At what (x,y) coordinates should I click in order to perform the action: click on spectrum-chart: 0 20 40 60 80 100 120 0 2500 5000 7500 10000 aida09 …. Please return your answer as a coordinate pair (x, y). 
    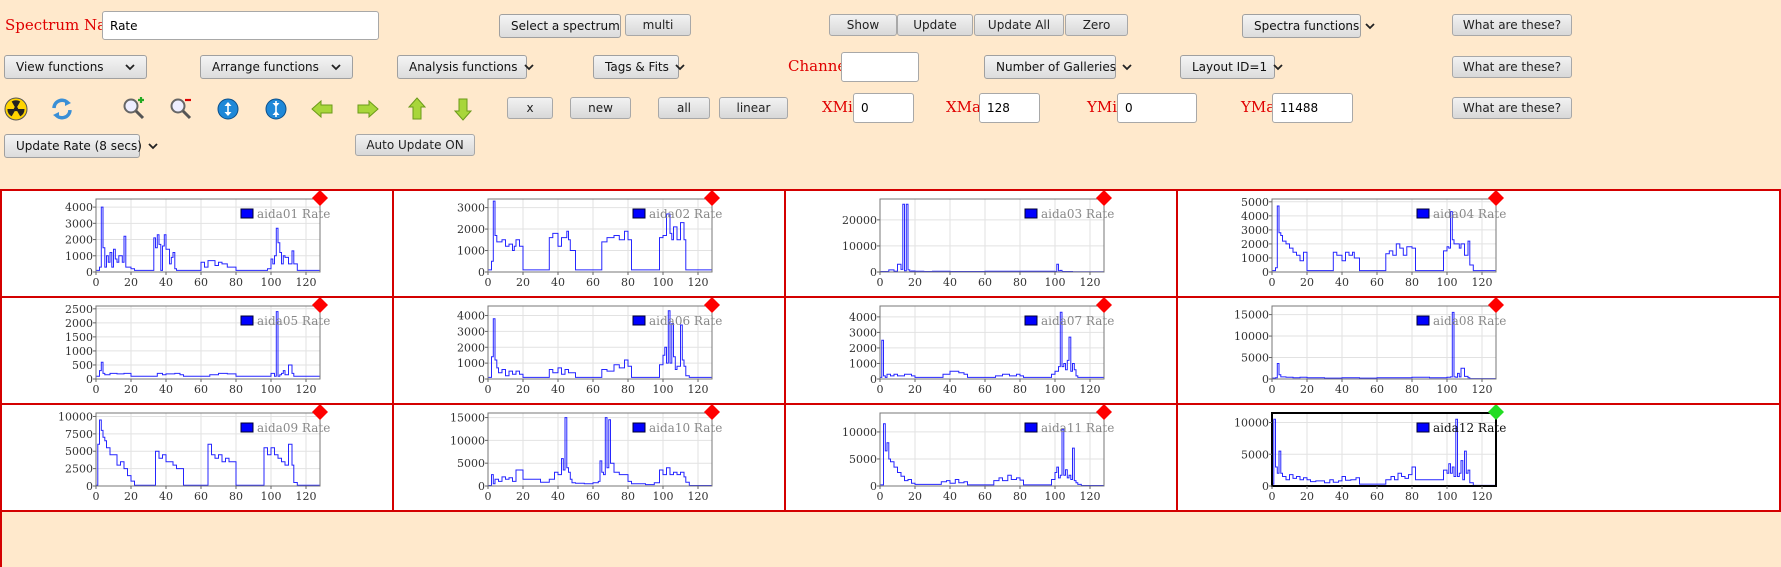
    Looking at the image, I should click on (198, 457).